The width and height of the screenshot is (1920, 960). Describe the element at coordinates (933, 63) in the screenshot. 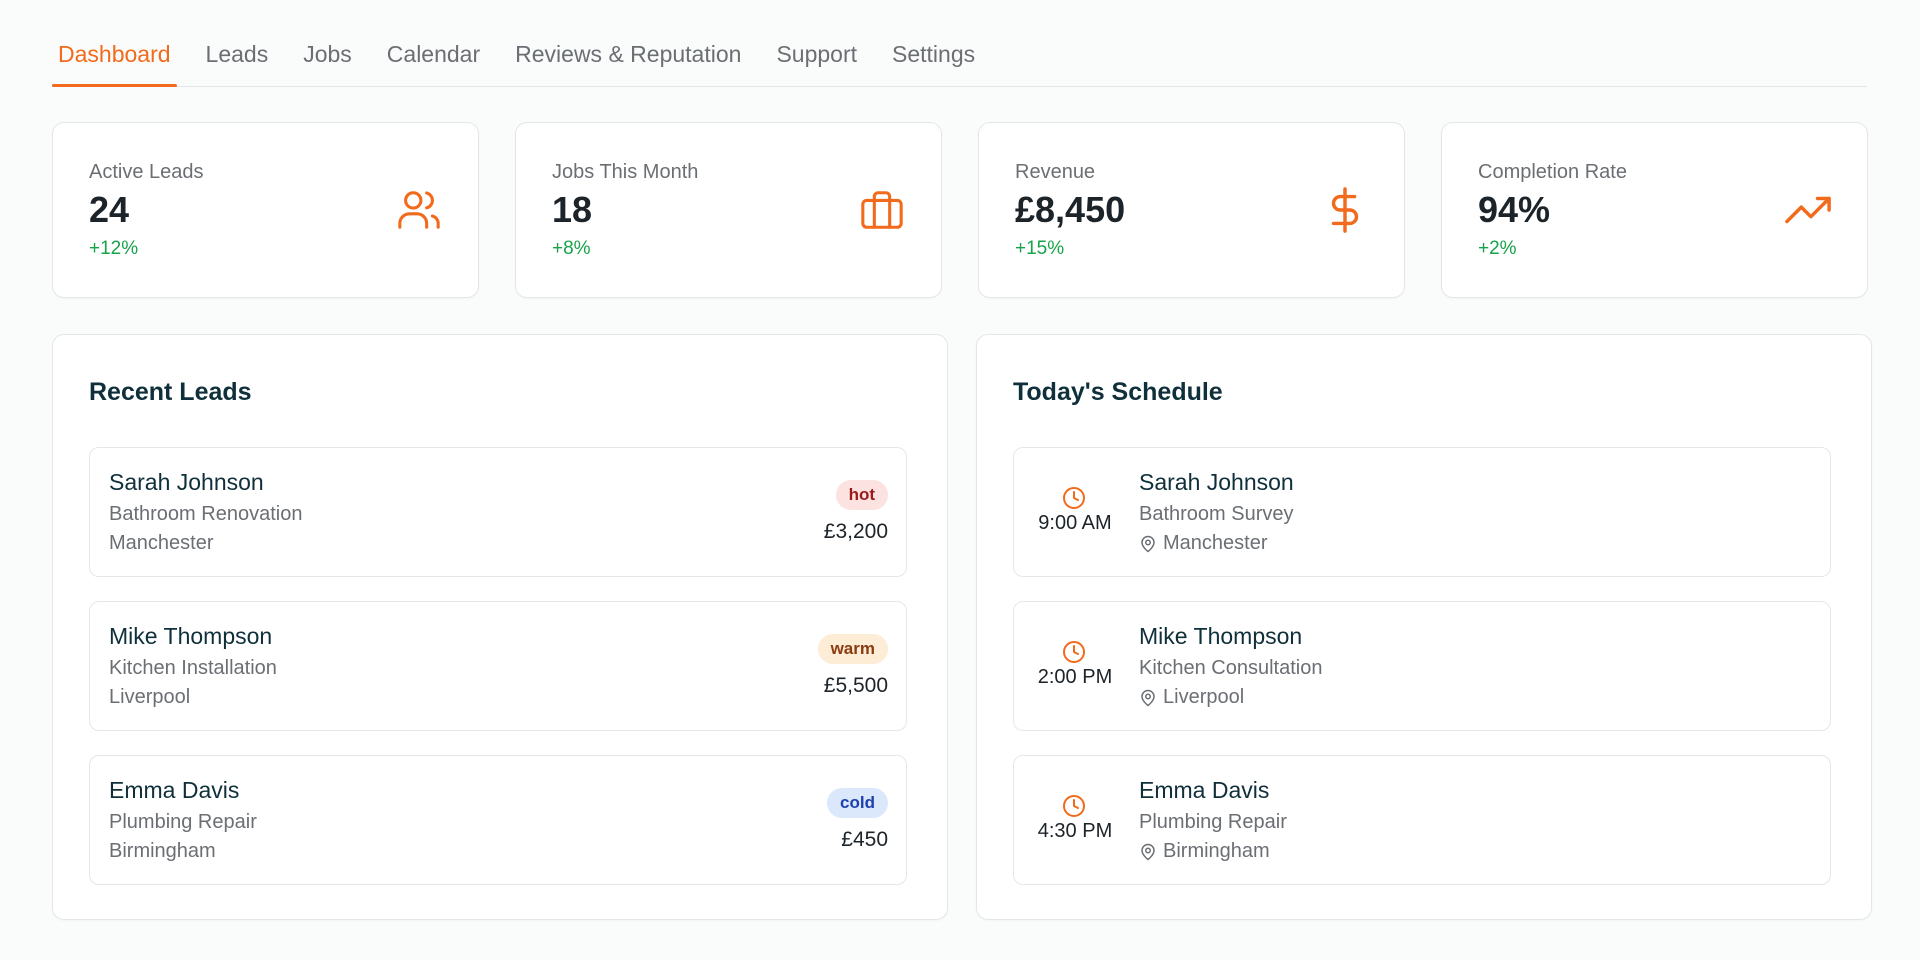

I see `tab-settings: Settings` at that location.